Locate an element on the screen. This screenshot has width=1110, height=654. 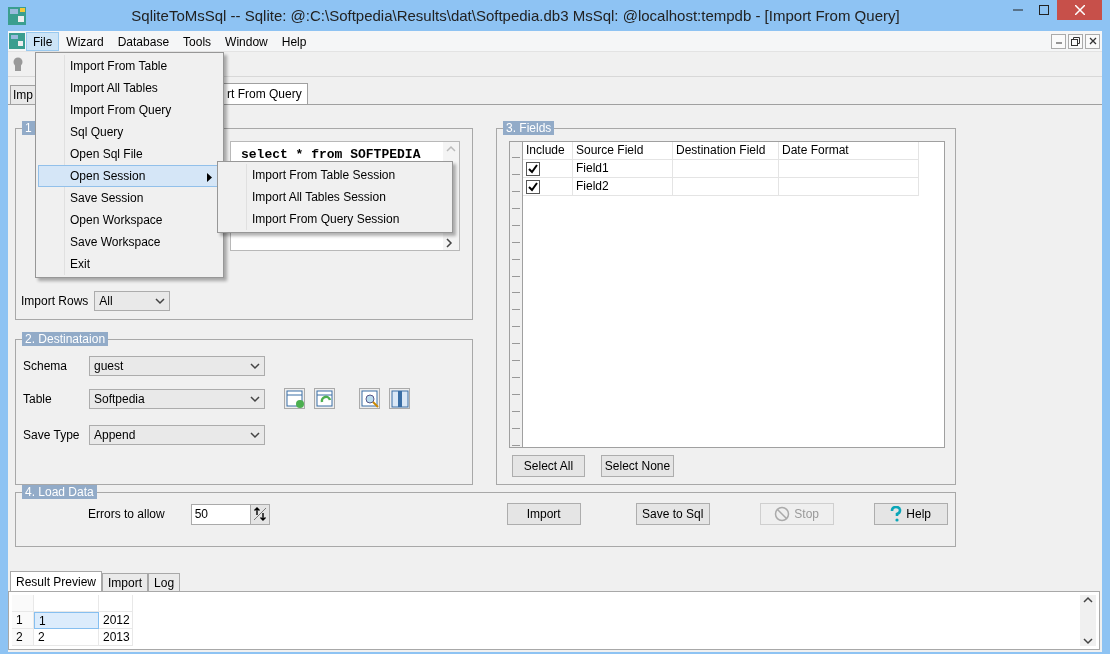
button: Save to Sql is located at coordinates (672, 514).